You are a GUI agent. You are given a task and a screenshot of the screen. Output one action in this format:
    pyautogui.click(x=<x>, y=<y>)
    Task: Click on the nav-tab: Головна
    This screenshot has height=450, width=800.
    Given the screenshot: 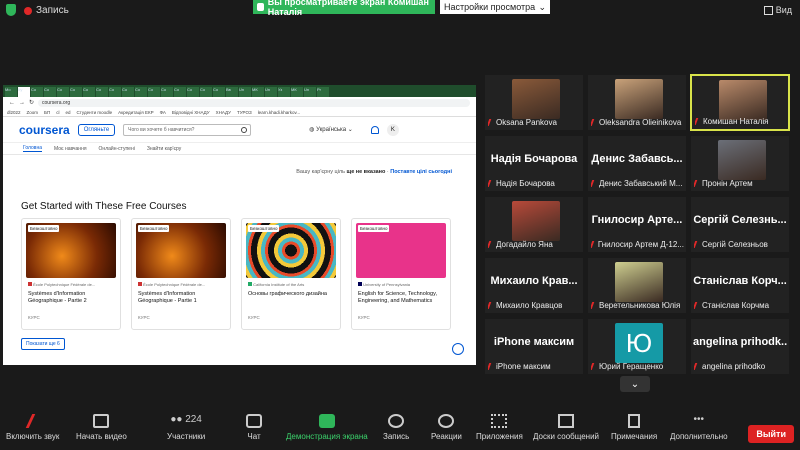 What is the action you would take?
    pyautogui.click(x=32, y=148)
    